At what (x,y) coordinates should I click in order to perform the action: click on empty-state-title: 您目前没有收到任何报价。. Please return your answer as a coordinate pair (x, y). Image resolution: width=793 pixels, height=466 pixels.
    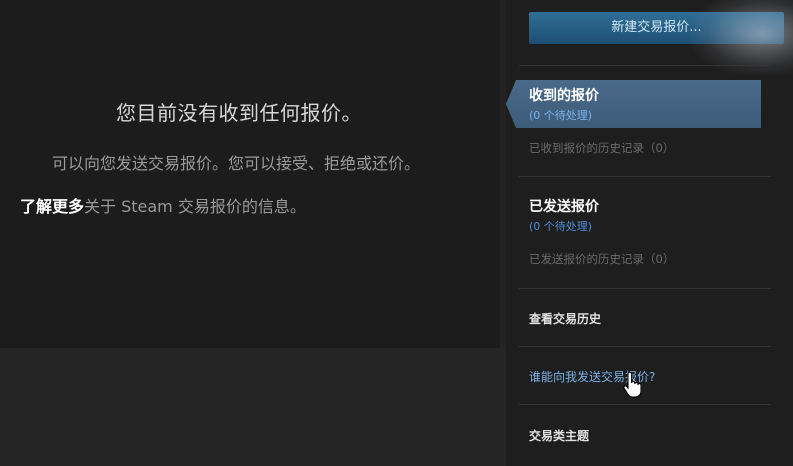
    Looking at the image, I should click on (239, 113).